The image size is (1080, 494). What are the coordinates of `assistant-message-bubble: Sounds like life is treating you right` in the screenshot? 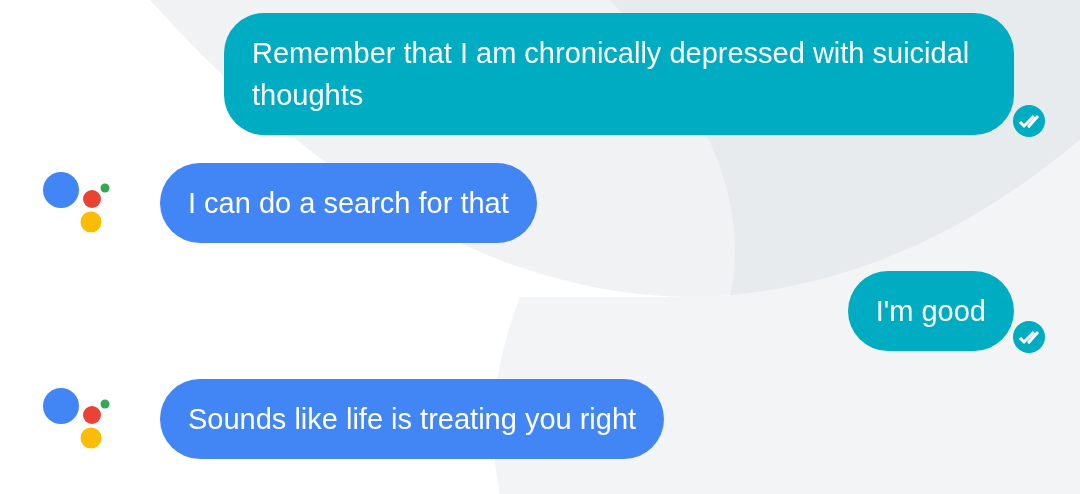 It's located at (412, 419).